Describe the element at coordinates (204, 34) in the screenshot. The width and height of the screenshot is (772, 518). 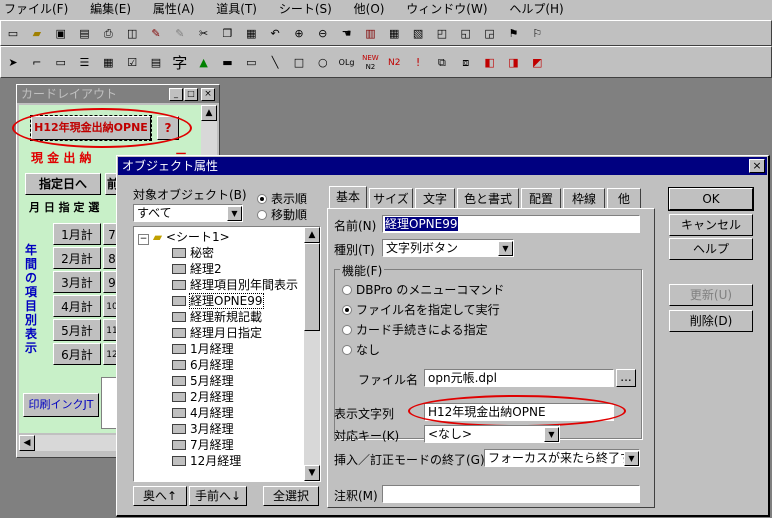
I see `cut-icon: ✂` at that location.